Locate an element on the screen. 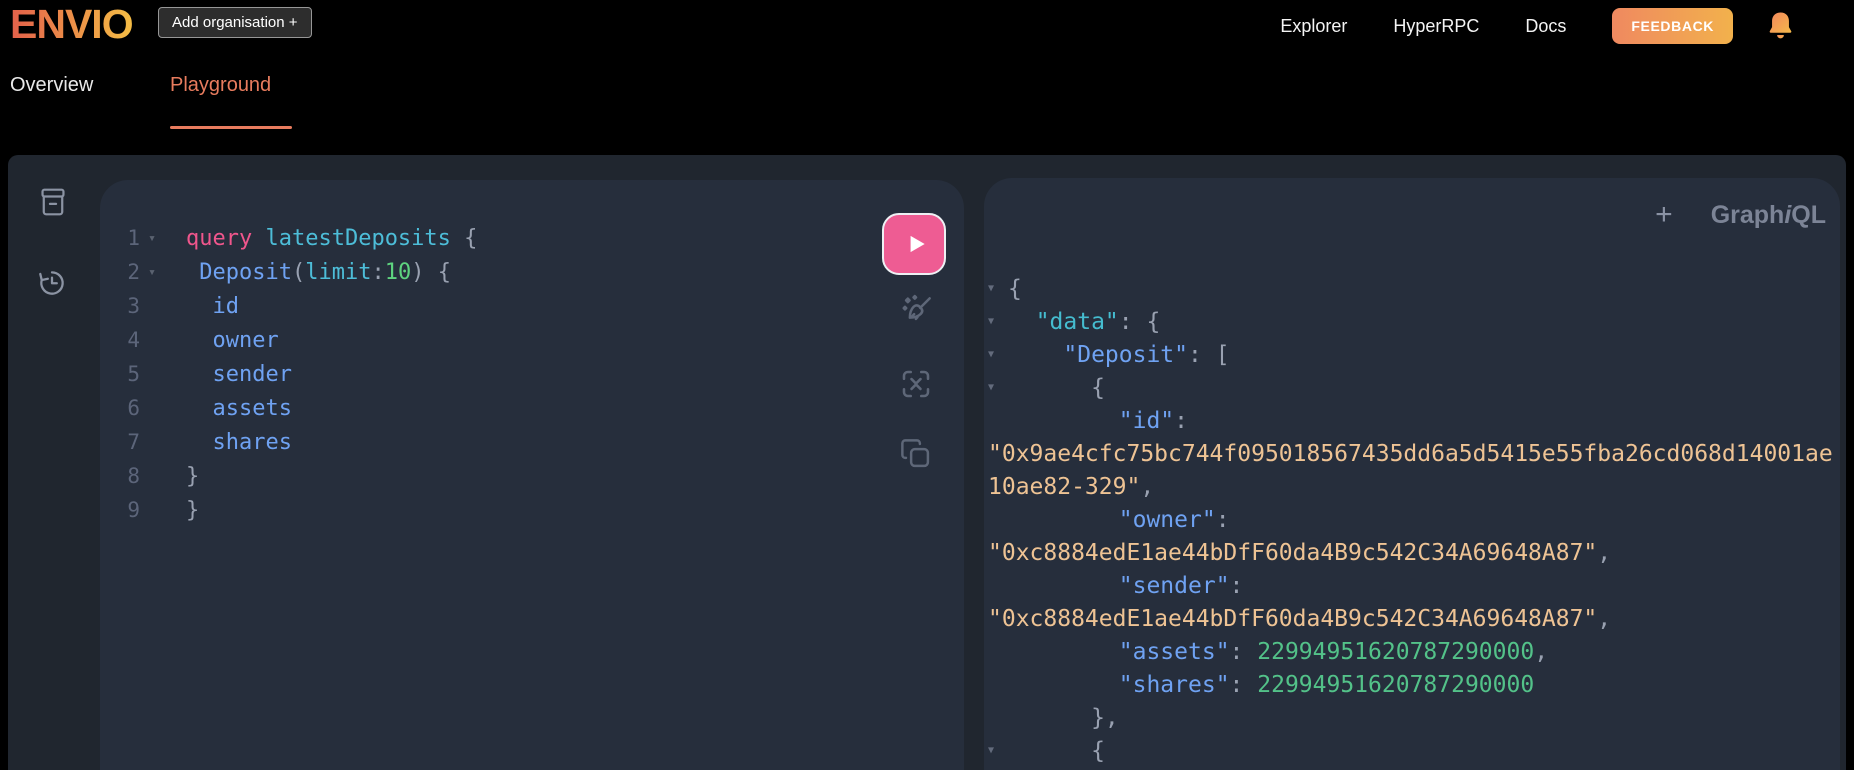  response-text: 10ae82-329", is located at coordinates (1071, 487).